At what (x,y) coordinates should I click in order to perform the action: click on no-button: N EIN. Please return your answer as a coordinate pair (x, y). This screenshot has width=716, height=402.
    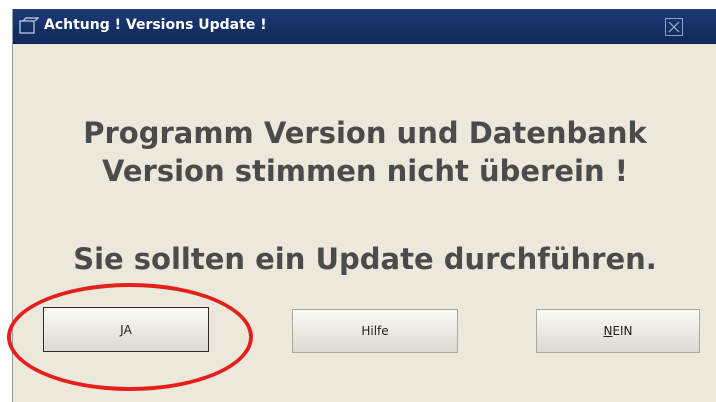
    Looking at the image, I should click on (618, 331).